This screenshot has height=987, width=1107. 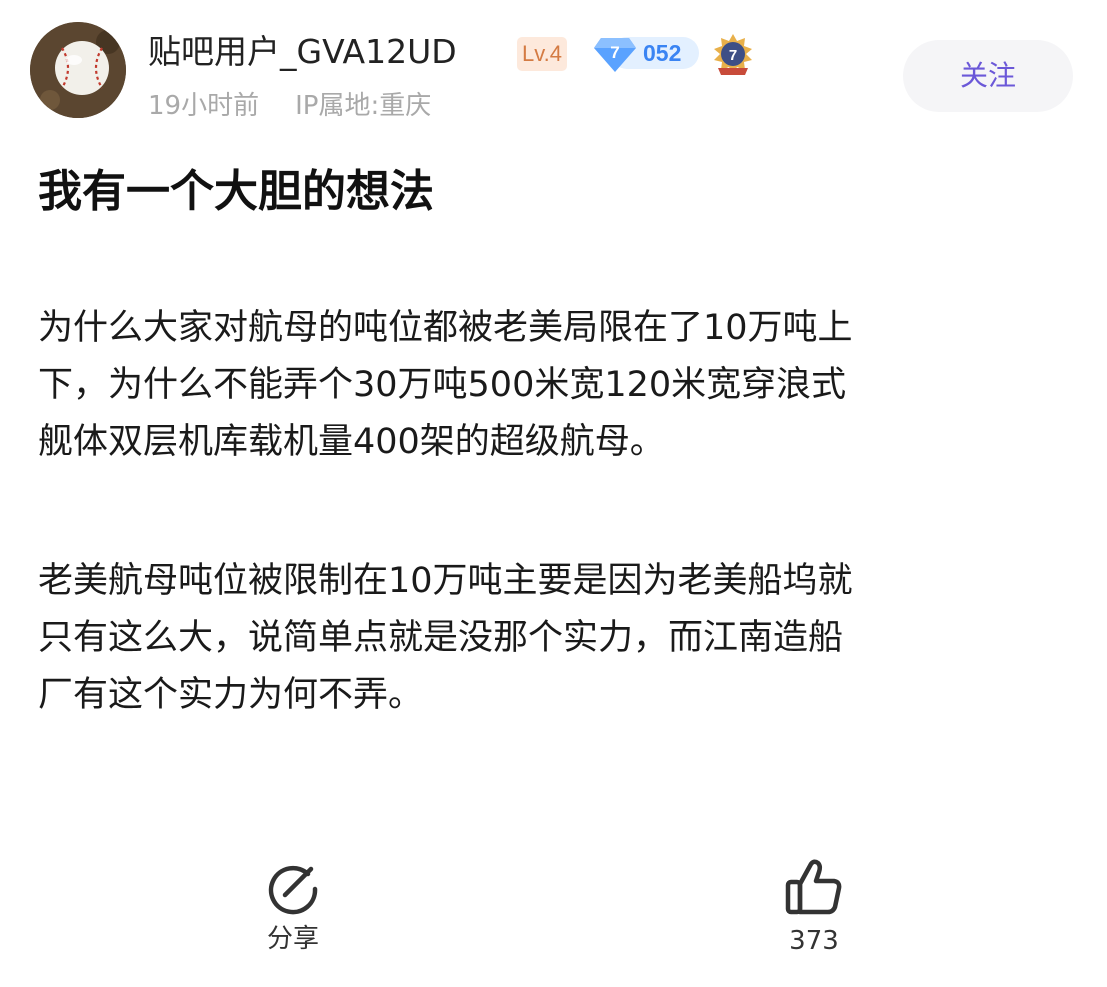 I want to click on ip-location: IP属地:重庆, so click(x=363, y=106).